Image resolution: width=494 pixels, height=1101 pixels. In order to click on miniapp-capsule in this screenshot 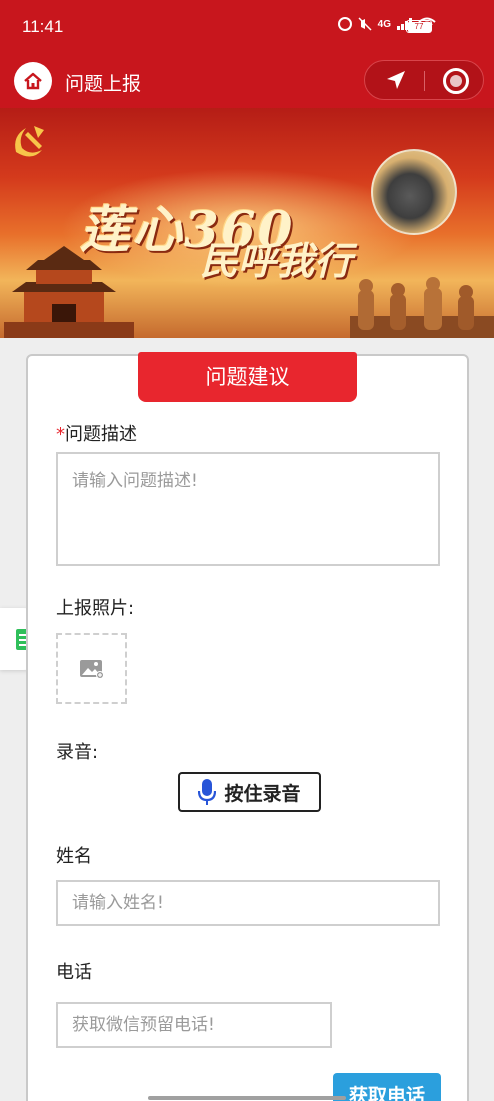, I will do `click(424, 80)`.